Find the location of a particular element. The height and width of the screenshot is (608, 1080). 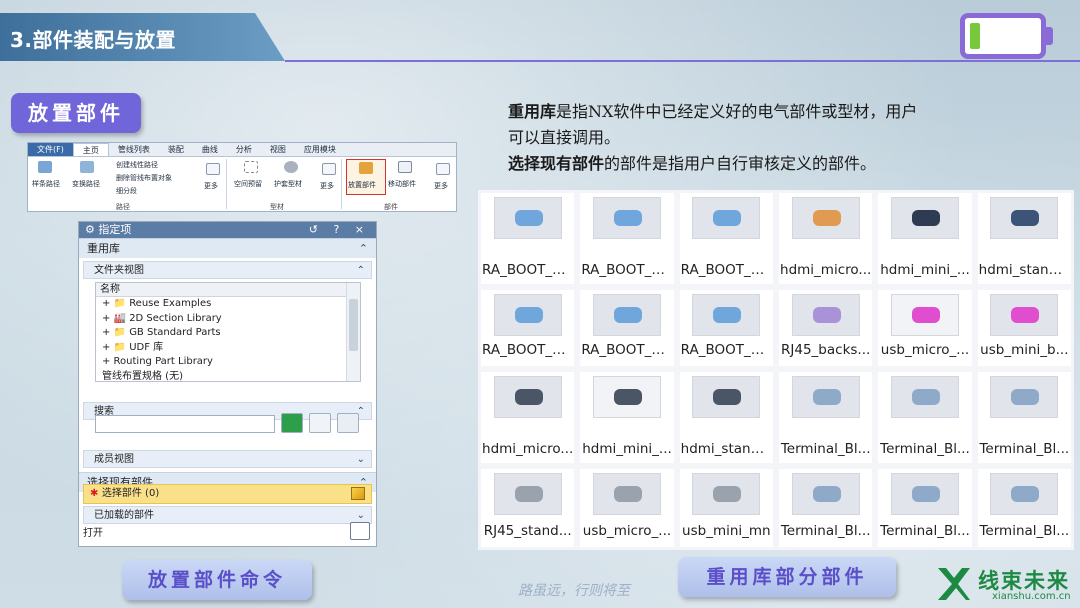

tree-item-routing-part-library: + Routing Part Library is located at coordinates (228, 362).